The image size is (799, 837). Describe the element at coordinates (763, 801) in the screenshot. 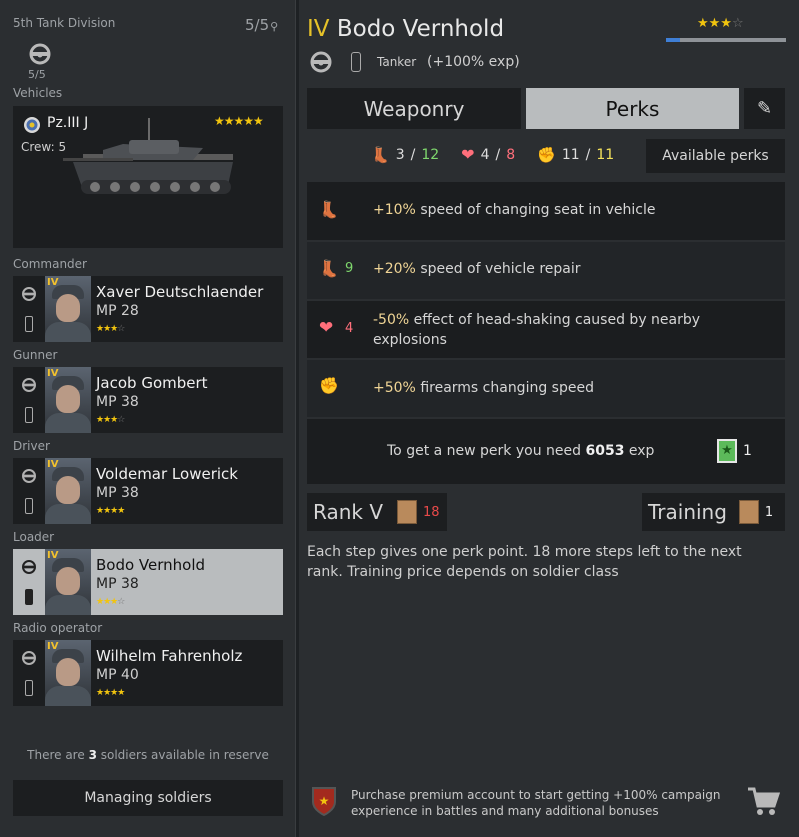

I see `shopping-cart-icon` at that location.